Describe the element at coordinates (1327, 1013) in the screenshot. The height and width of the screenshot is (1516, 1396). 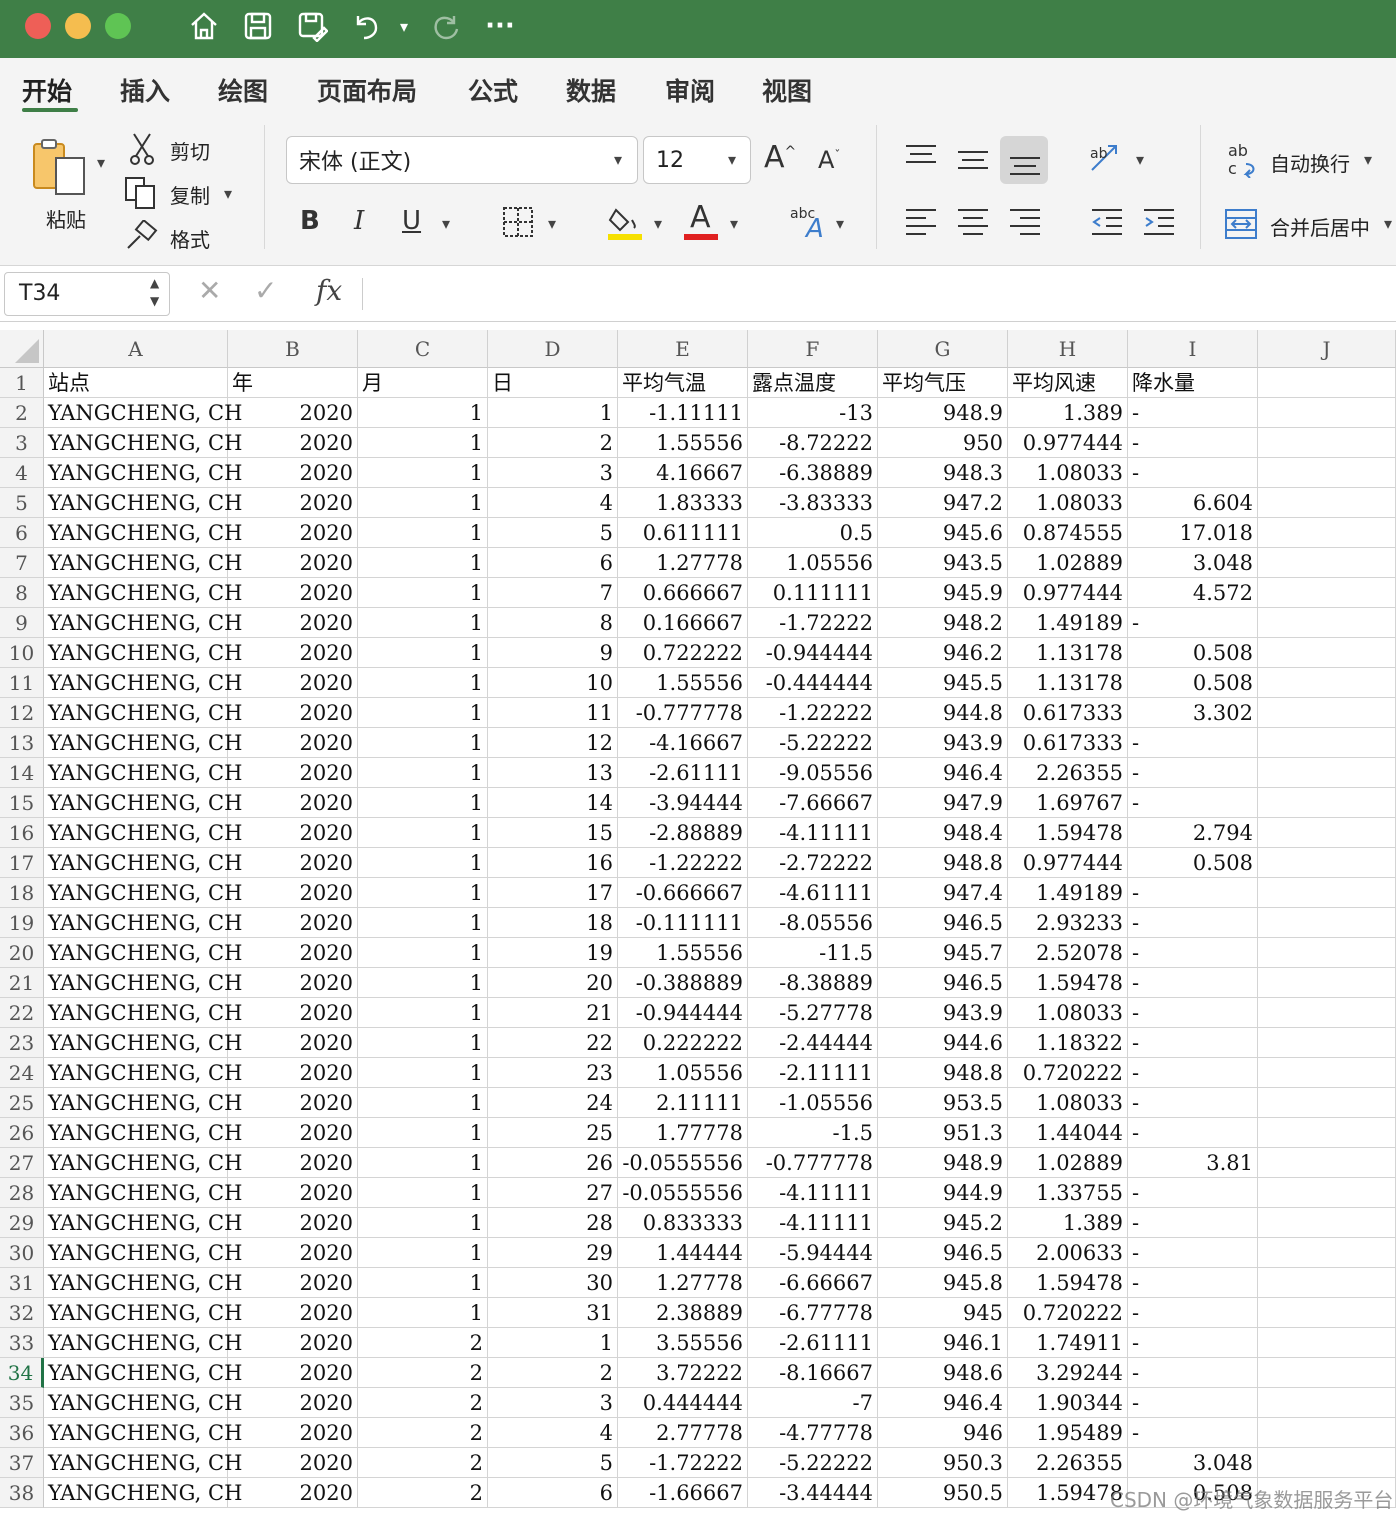
I see `cell-j22` at that location.